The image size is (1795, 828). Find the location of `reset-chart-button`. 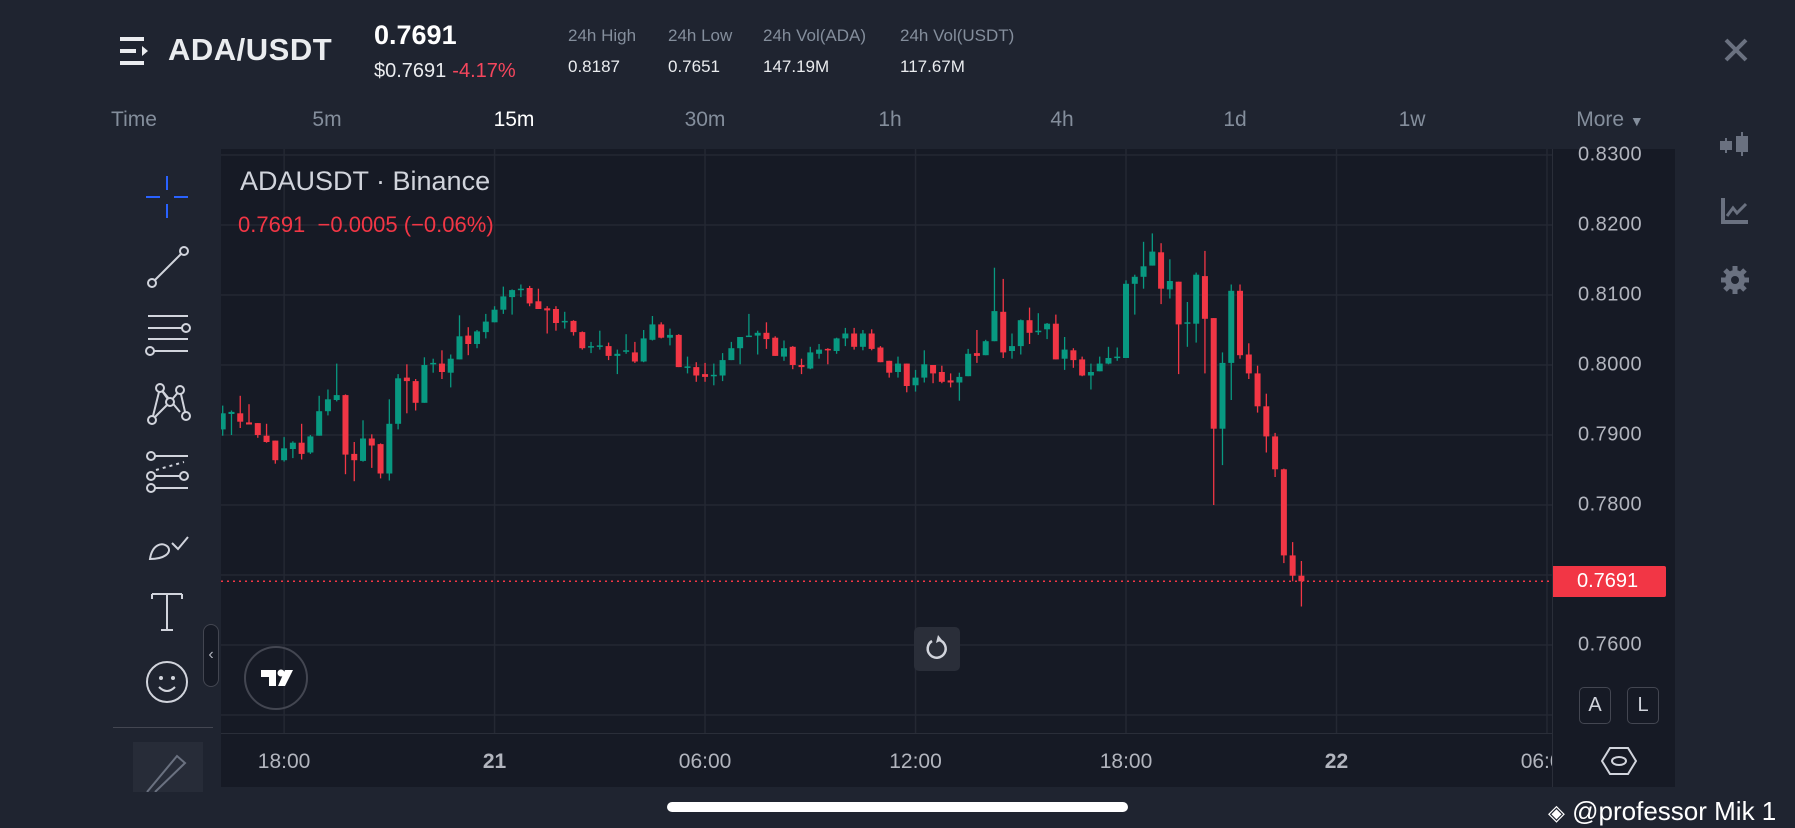

reset-chart-button is located at coordinates (937, 649).